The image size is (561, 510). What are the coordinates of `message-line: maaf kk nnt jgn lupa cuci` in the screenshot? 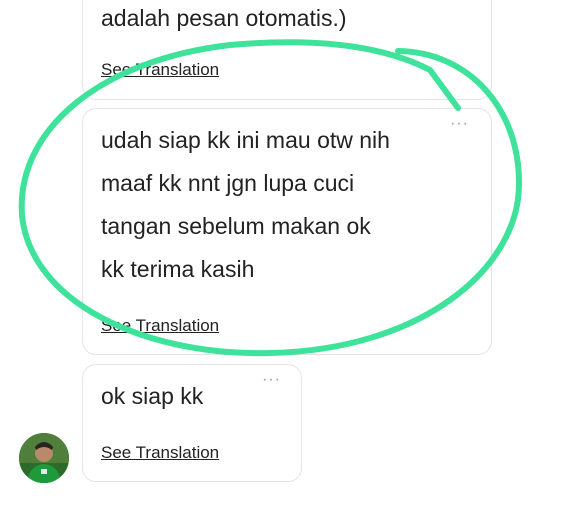 It's located at (228, 183).